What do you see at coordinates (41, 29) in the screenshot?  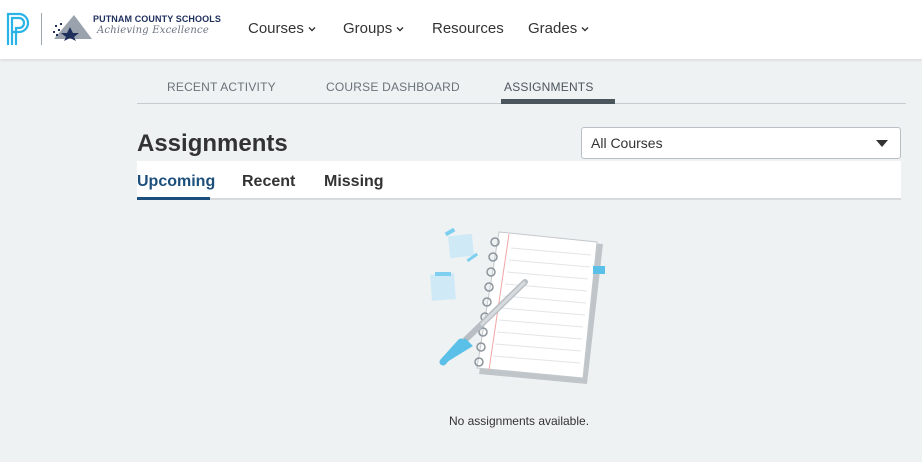 I see `logo-divider` at bounding box center [41, 29].